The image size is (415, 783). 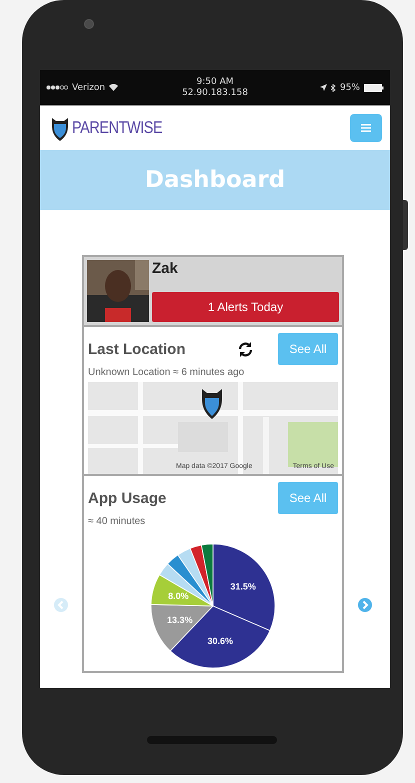 I want to click on bluetooth-icon, so click(x=333, y=88).